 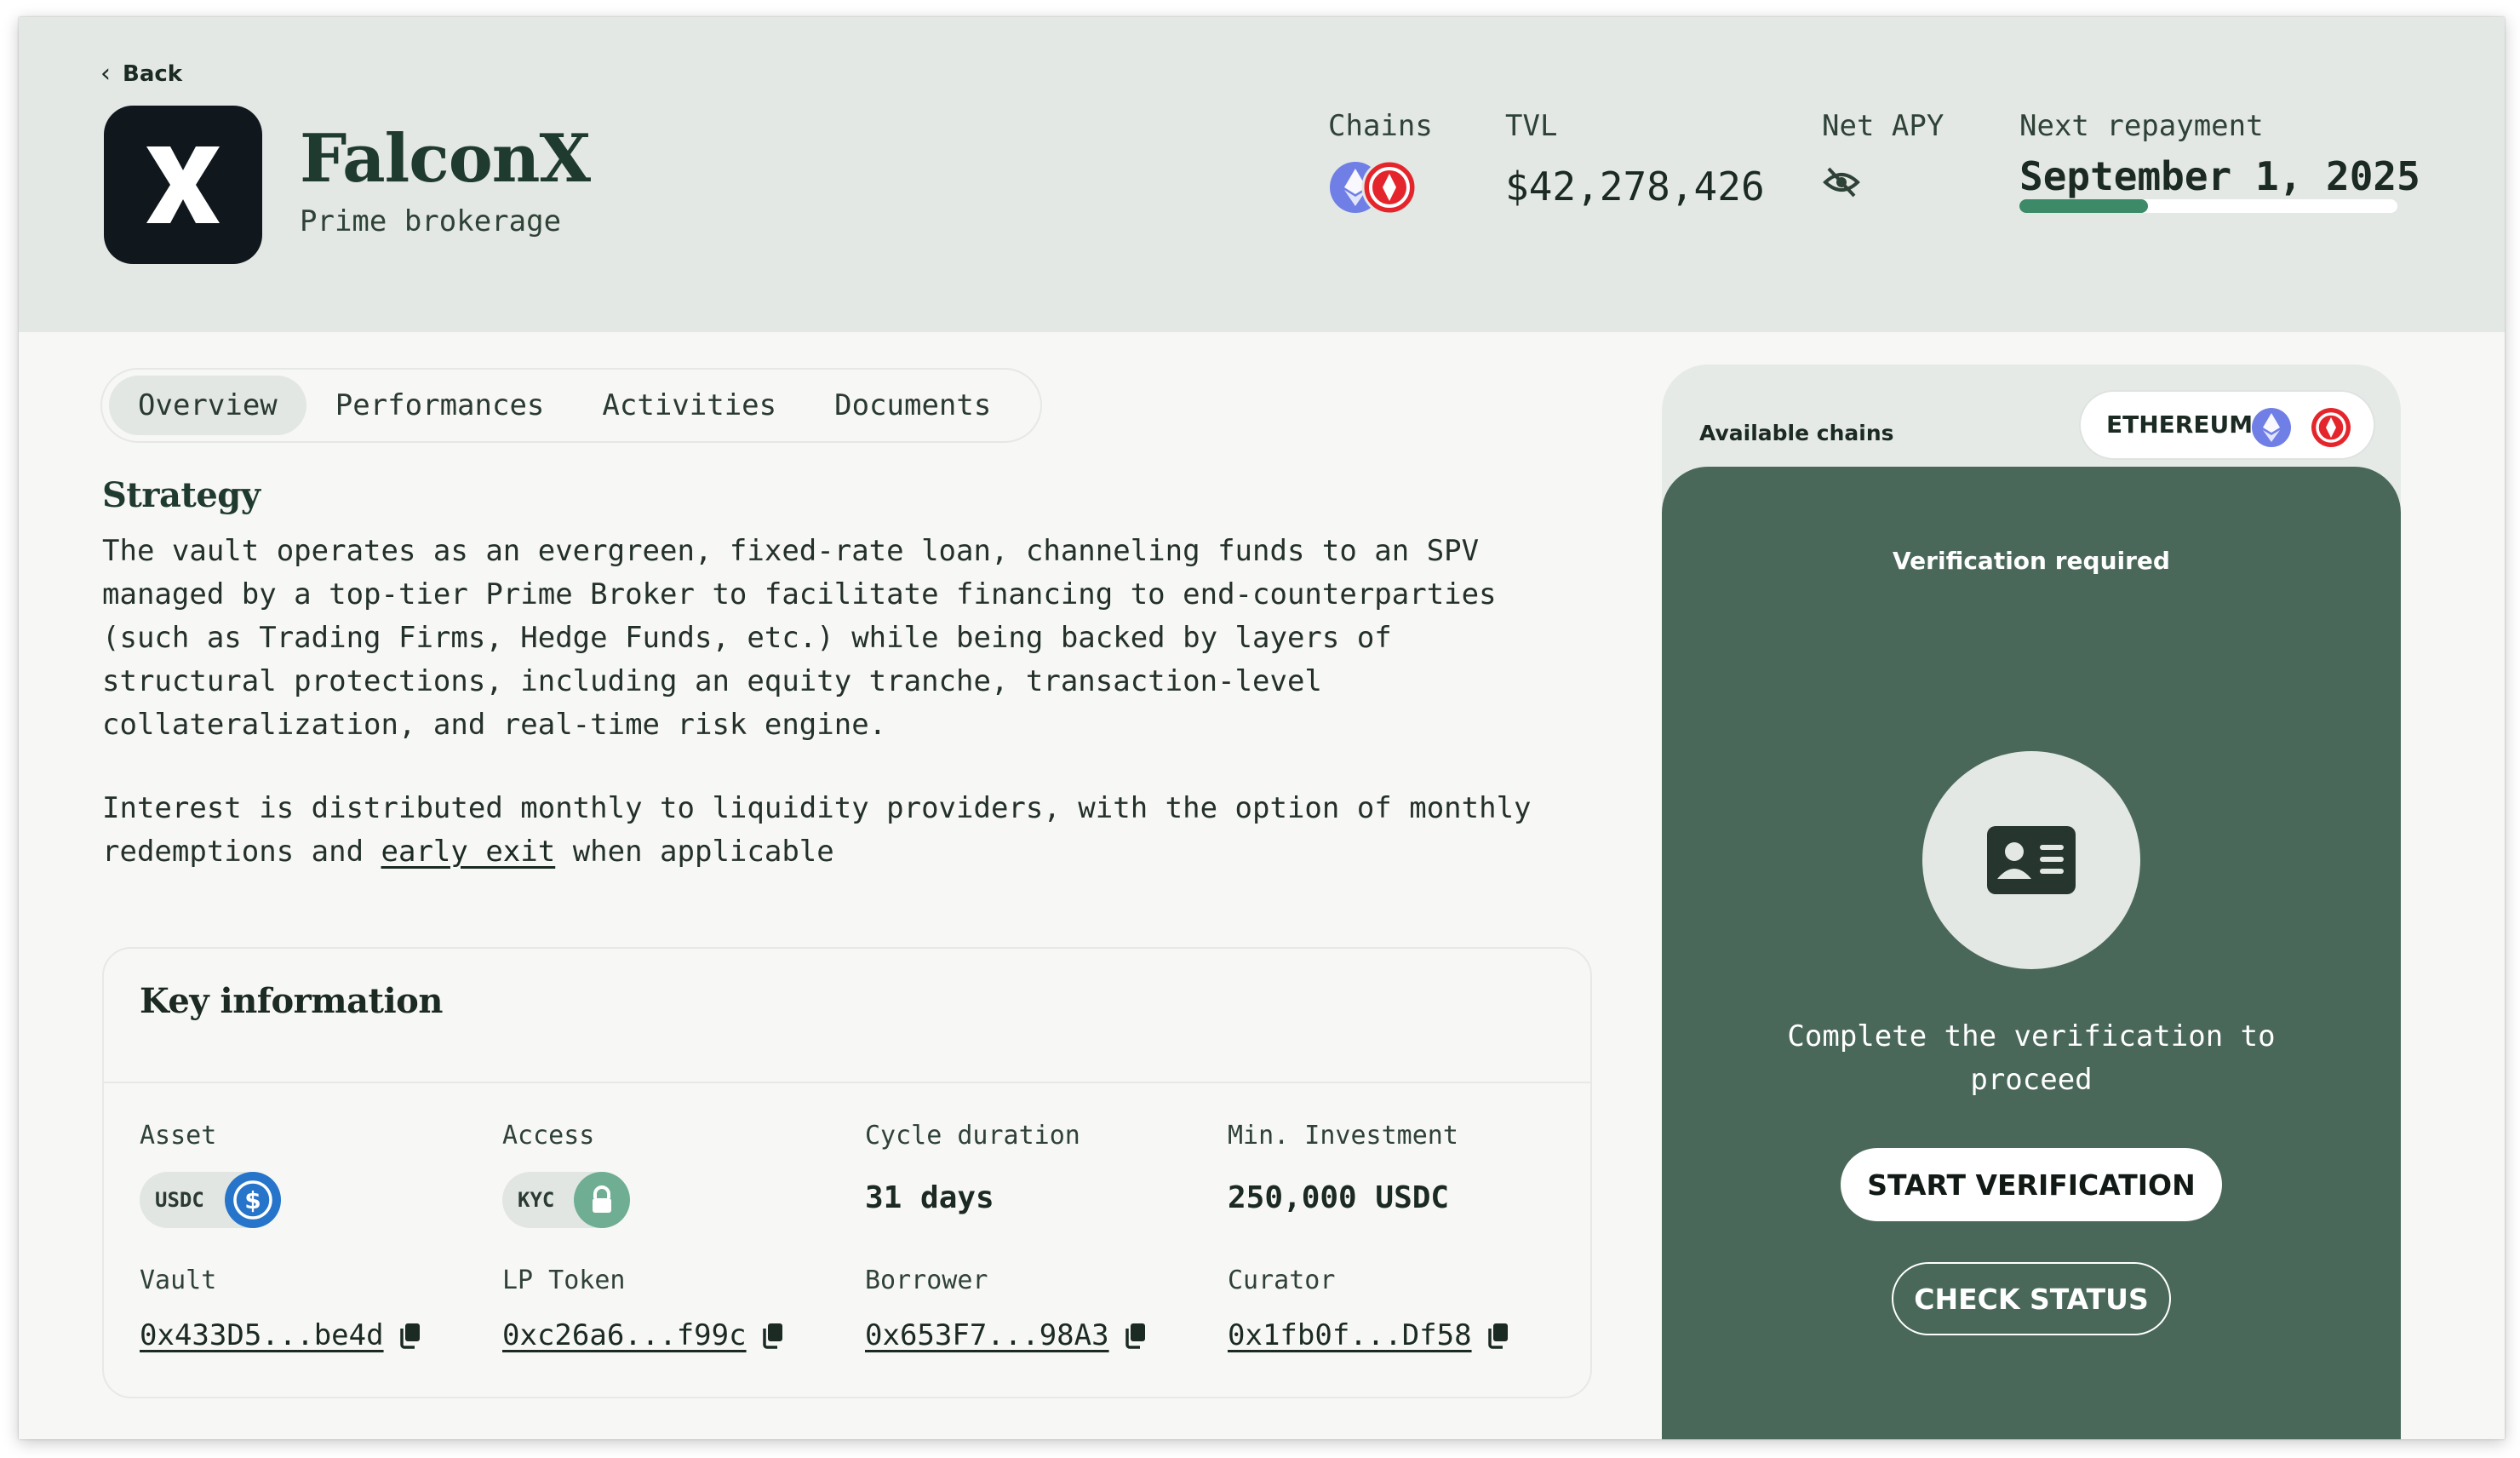 I want to click on usdc-icon: $, so click(x=253, y=1200).